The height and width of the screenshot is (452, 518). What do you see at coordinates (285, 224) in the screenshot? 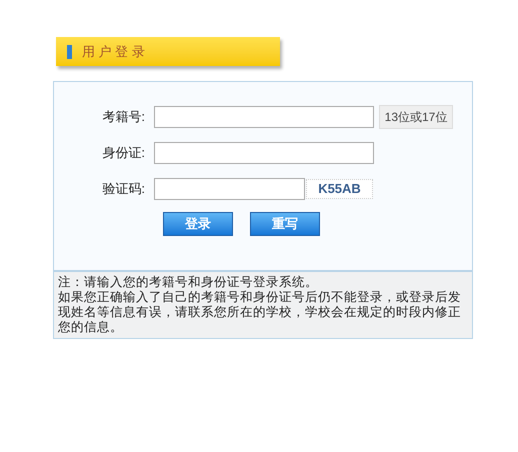
I see `form-button: 重写` at bounding box center [285, 224].